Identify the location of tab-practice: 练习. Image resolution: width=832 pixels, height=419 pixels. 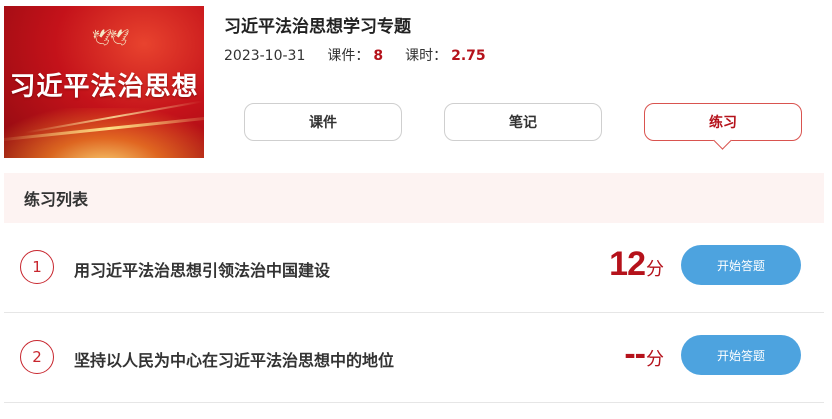
(723, 126).